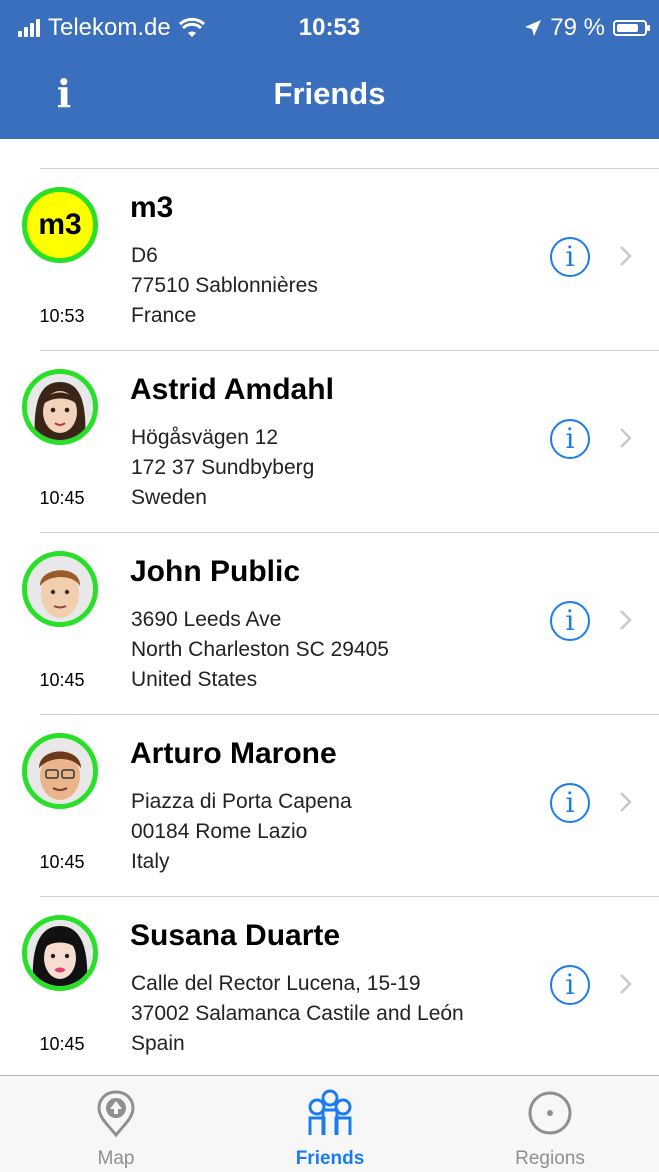 The height and width of the screenshot is (1172, 659). I want to click on friend-name: Susana Duarte, so click(235, 935).